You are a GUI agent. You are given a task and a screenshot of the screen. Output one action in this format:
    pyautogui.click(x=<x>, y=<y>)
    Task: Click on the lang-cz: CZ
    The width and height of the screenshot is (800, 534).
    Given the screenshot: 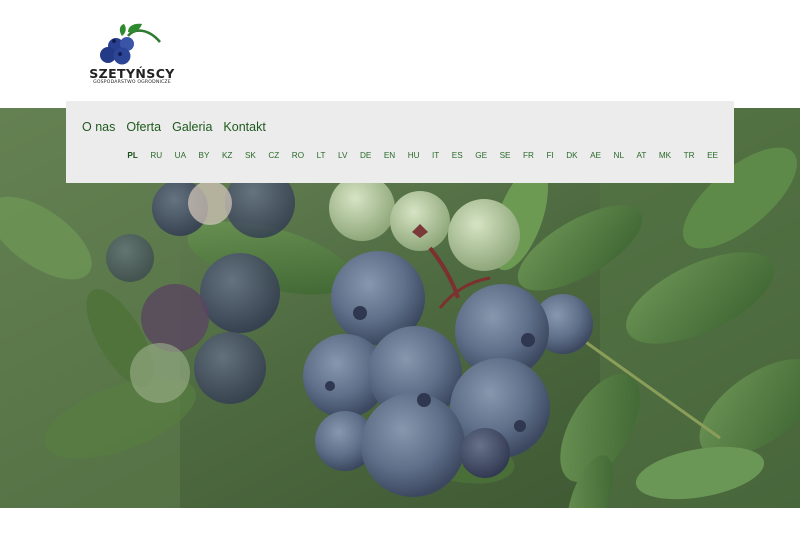 What is the action you would take?
    pyautogui.click(x=273, y=156)
    